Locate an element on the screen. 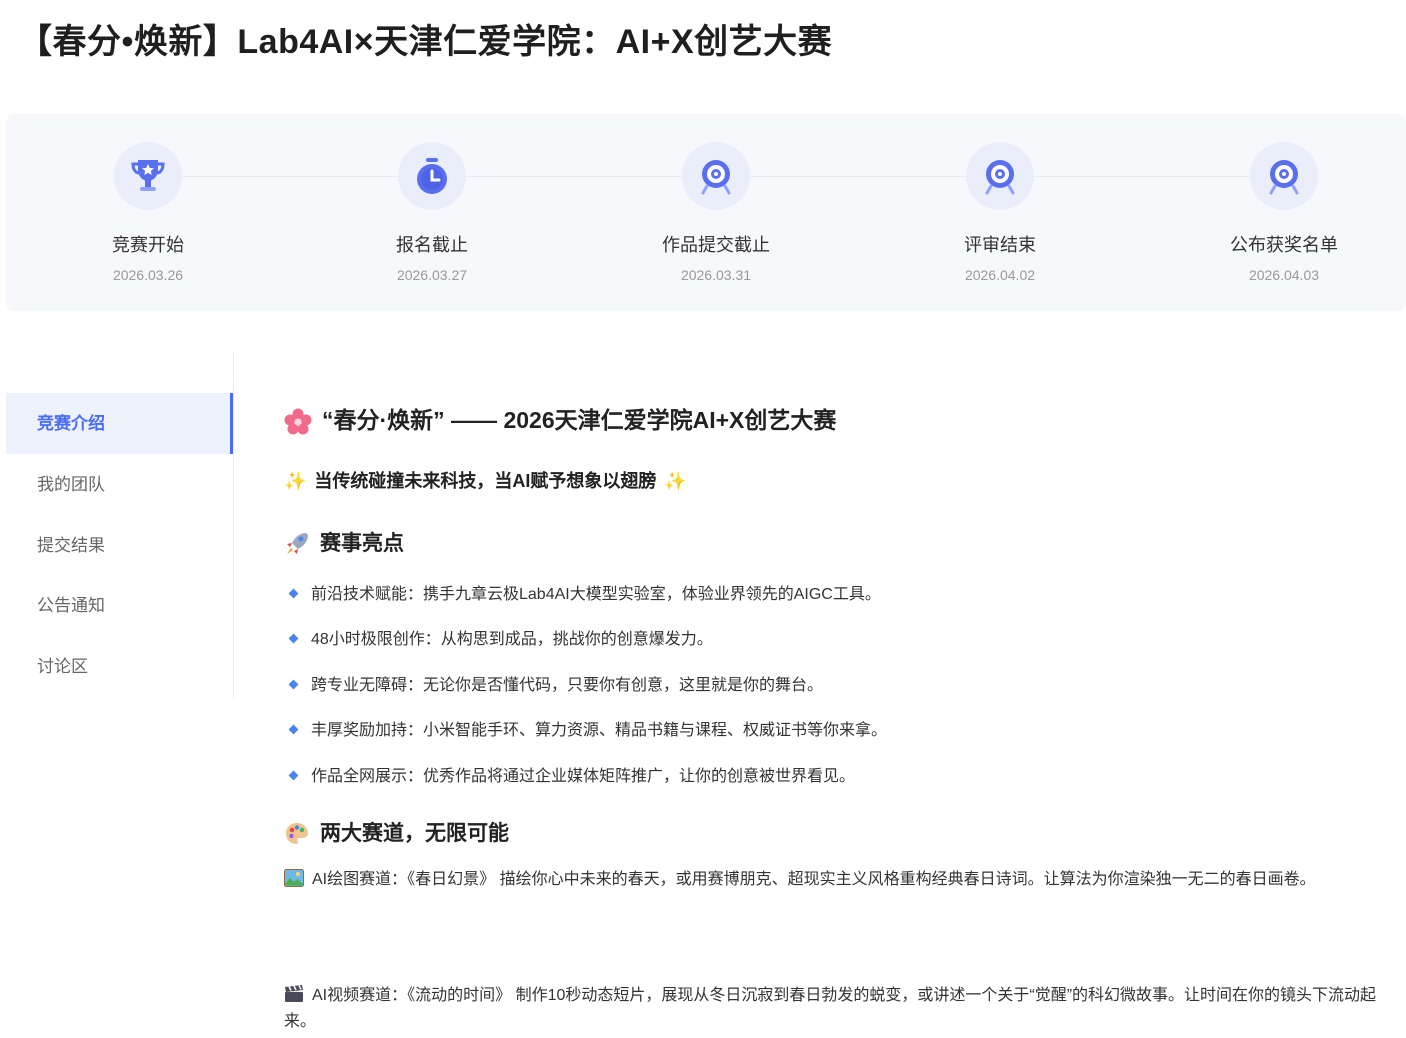 The height and width of the screenshot is (1038, 1406). slogan: ✨ 当传统碰撞未来科技，当AI赋予想象以翅膀 ✨ is located at coordinates (485, 480).